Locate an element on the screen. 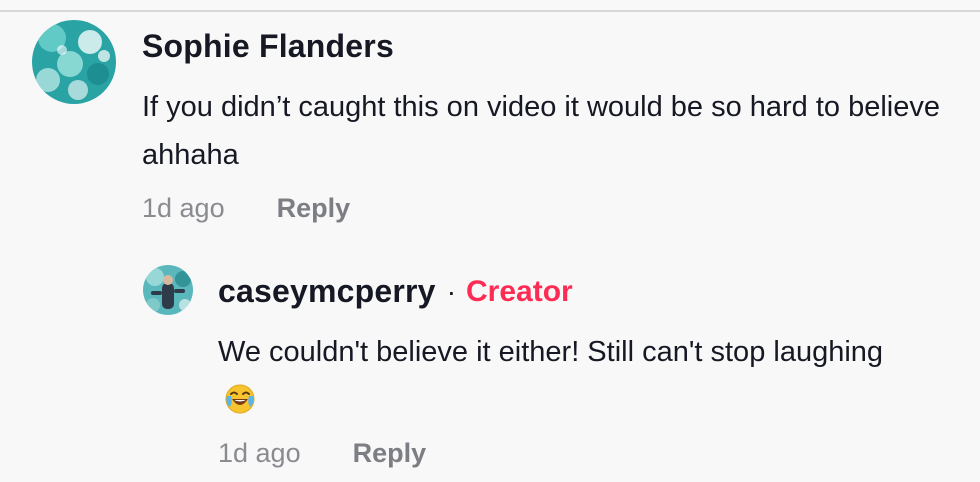 This screenshot has height=482, width=980. avatar is located at coordinates (74, 62).